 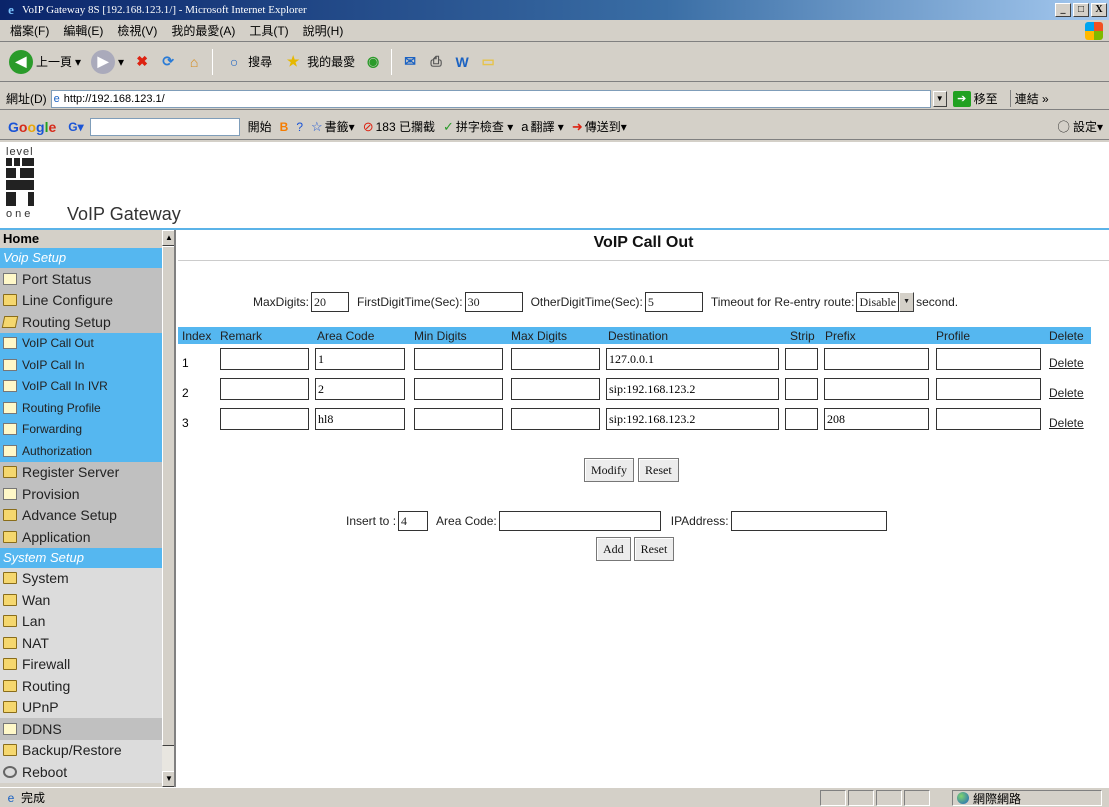 What do you see at coordinates (284, 127) in the screenshot?
I see `blogger-icon: B` at bounding box center [284, 127].